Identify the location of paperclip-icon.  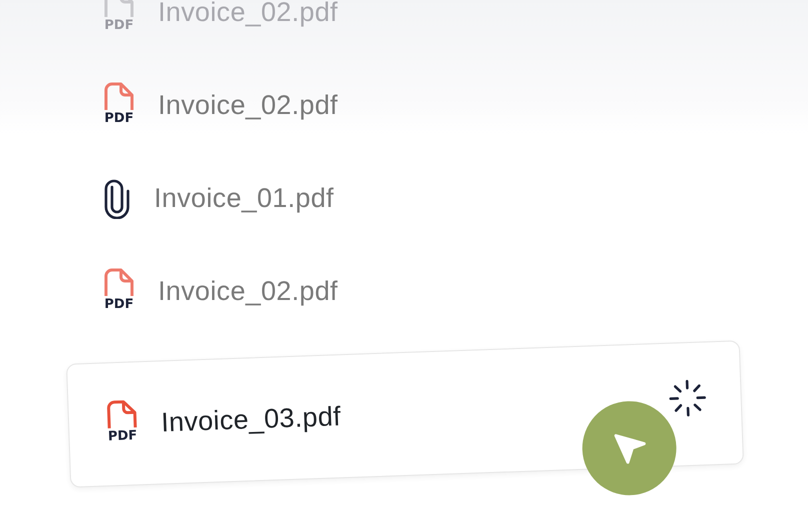
(117, 198).